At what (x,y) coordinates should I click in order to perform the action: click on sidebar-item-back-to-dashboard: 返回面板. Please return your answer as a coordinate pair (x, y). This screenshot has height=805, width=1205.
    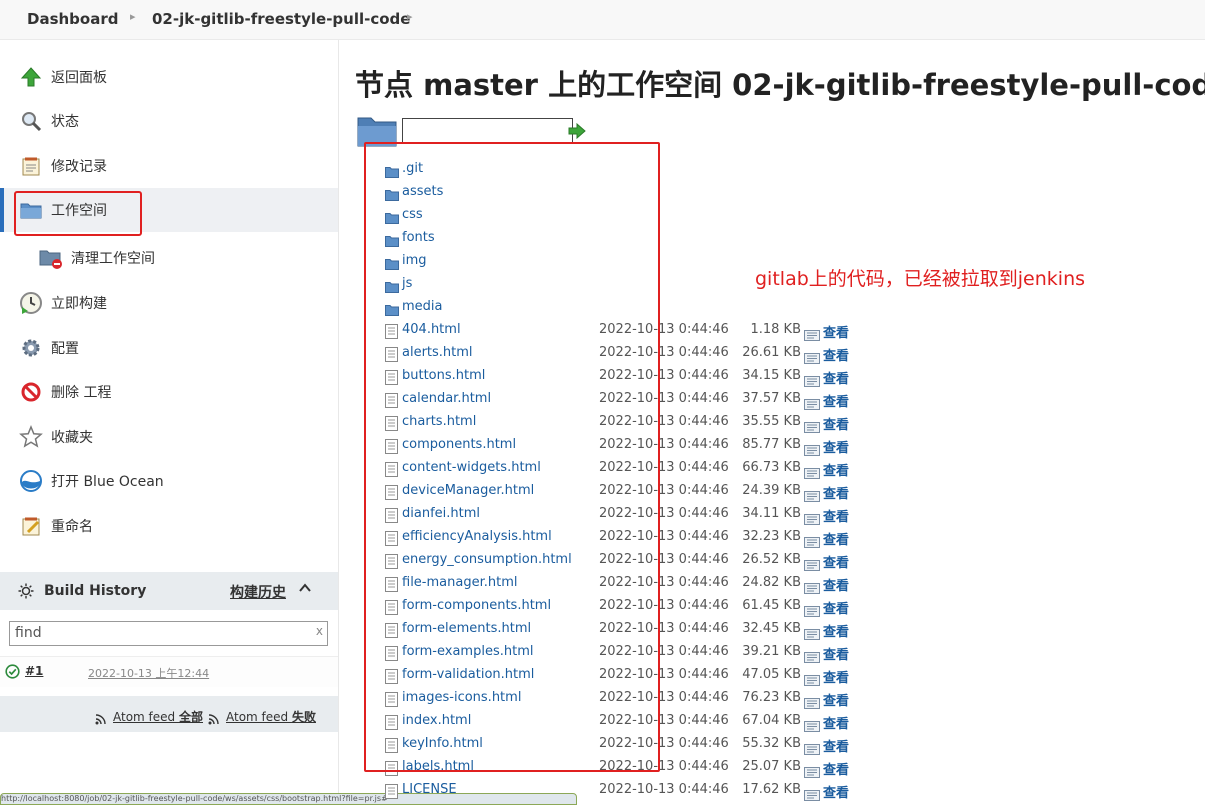
    Looking at the image, I should click on (169, 77).